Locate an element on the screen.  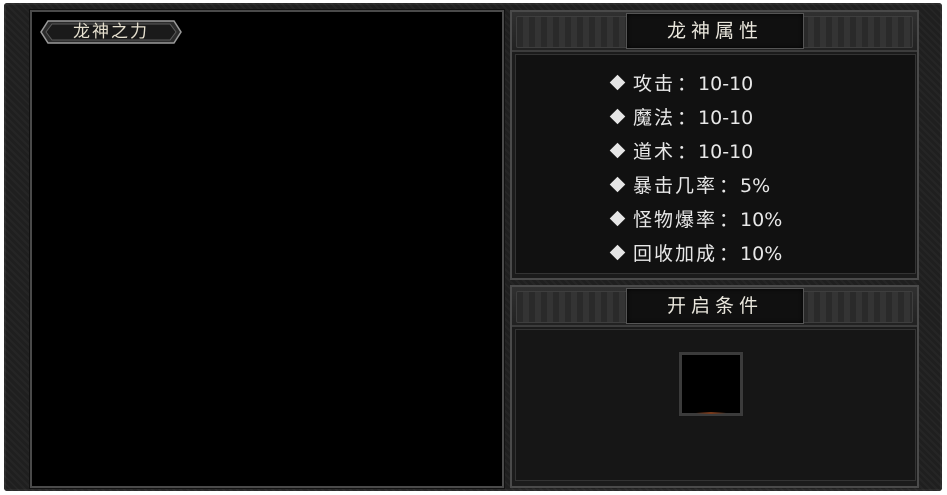
attributes-header-tab: 龙神属性 is located at coordinates (715, 31).